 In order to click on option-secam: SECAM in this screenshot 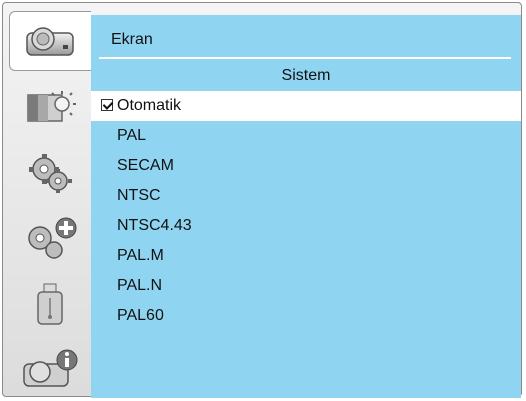, I will do `click(306, 166)`.